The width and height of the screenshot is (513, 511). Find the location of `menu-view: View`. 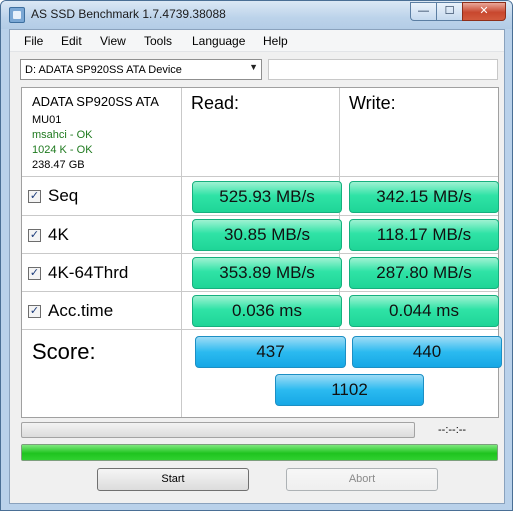

menu-view: View is located at coordinates (113, 41).